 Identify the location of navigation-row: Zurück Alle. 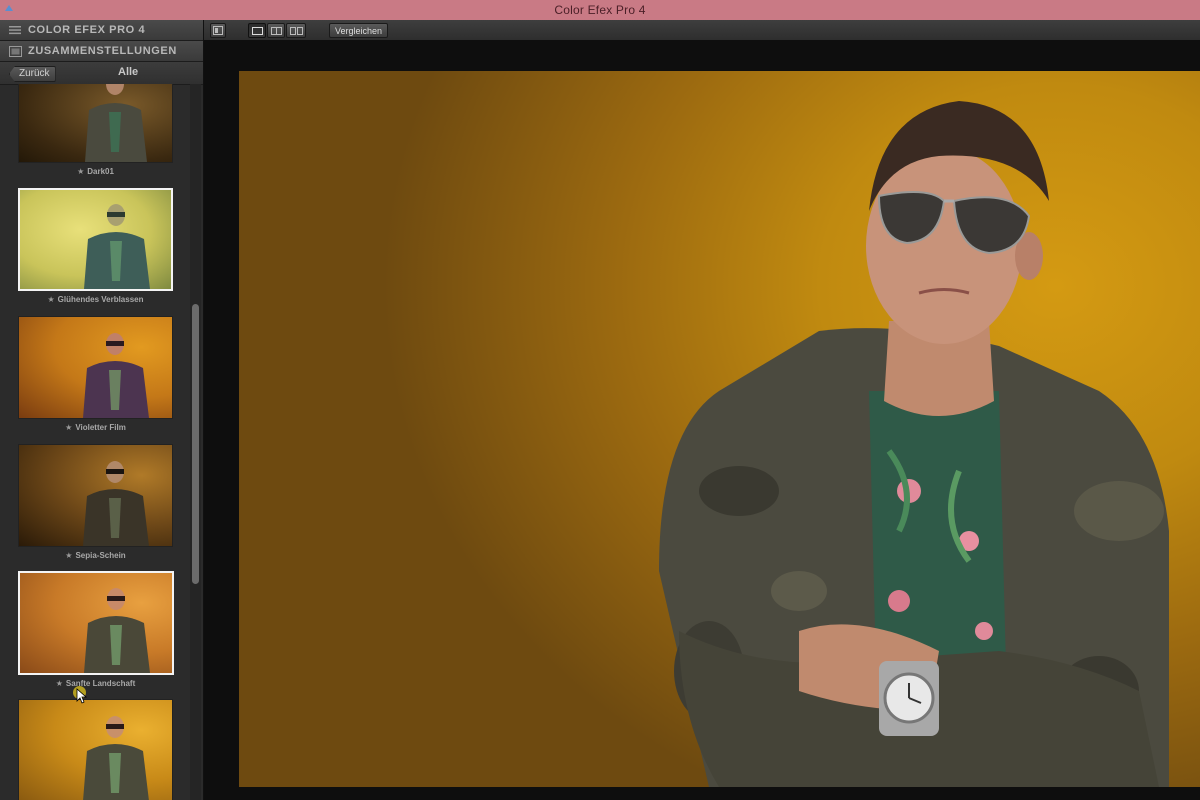
(101, 73).